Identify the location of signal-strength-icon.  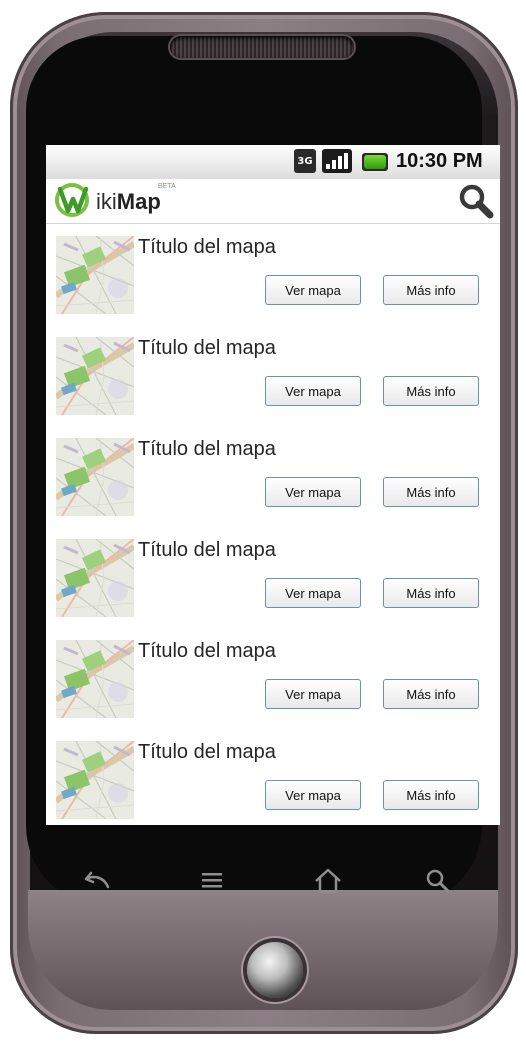
(337, 161).